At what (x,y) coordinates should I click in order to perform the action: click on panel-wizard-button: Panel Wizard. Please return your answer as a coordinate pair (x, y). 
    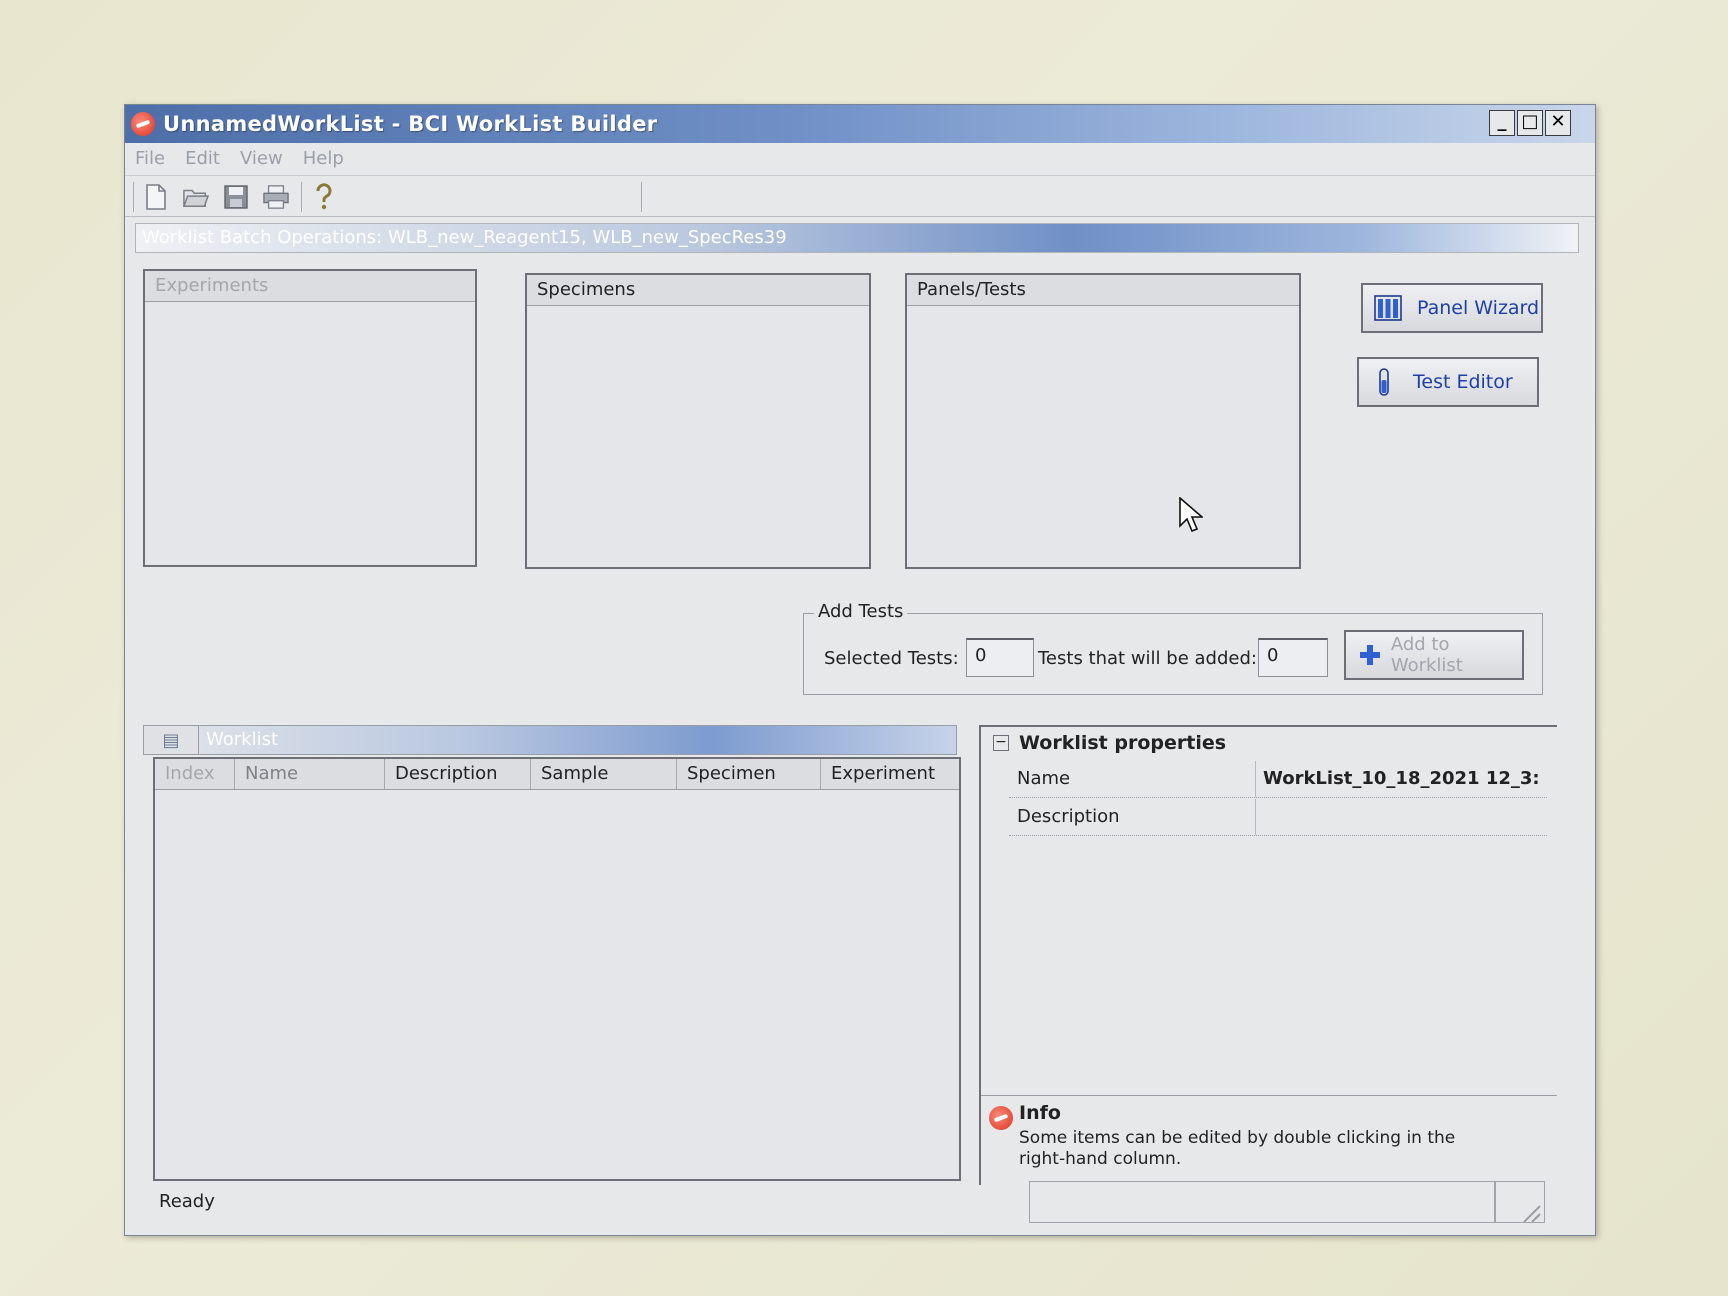
    Looking at the image, I should click on (1452, 308).